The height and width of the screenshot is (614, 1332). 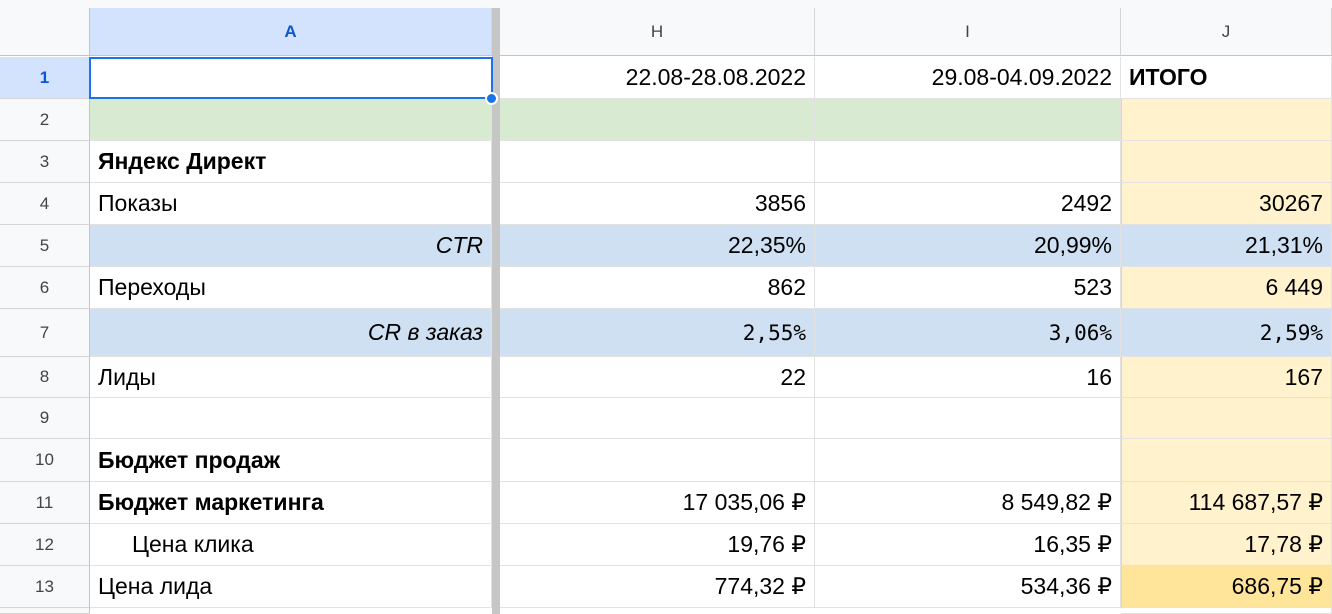 I want to click on row-header: 4, so click(x=45, y=204).